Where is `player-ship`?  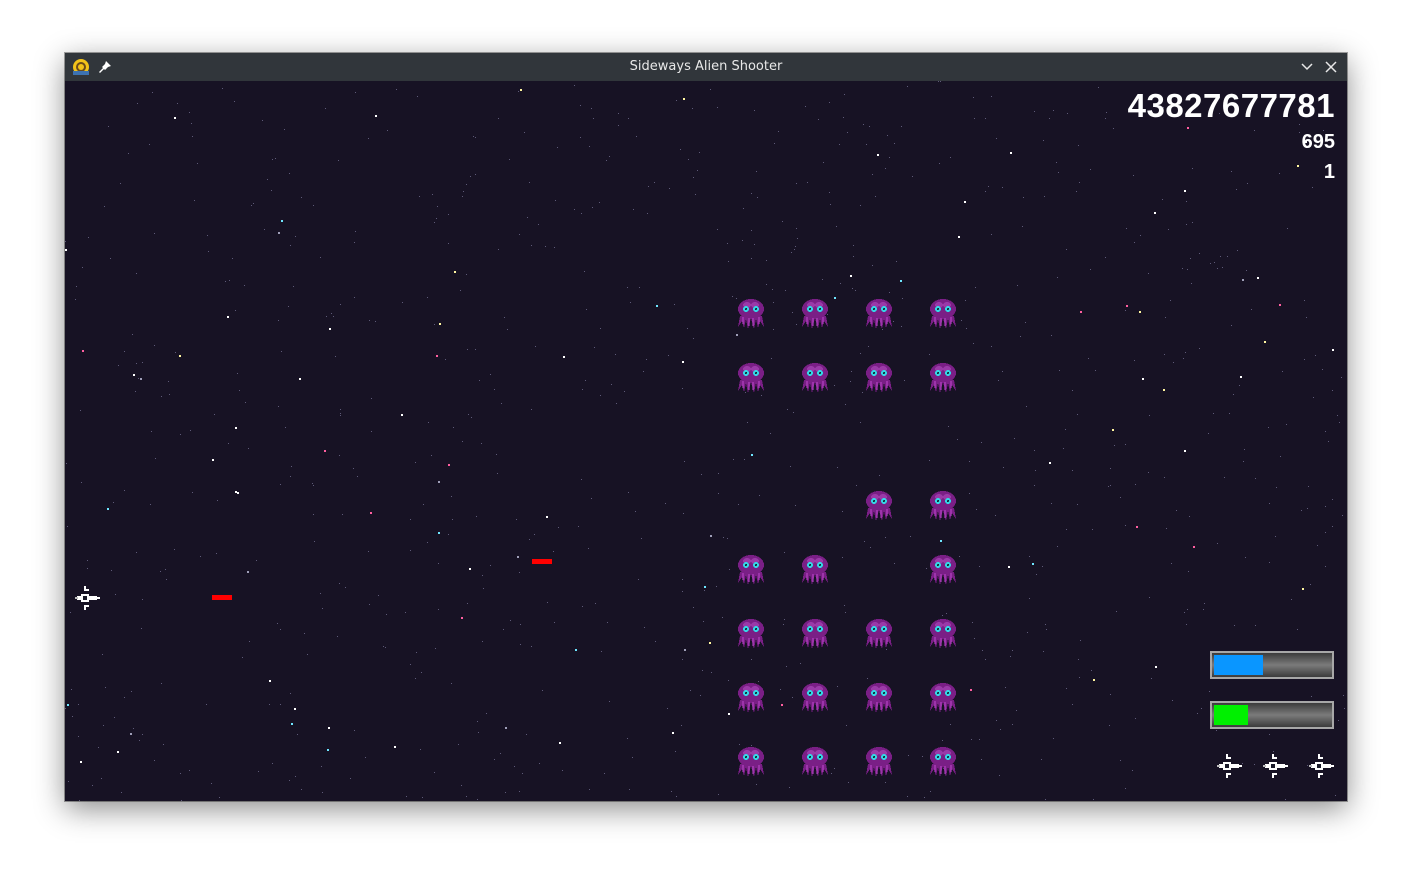
player-ship is located at coordinates (87, 598).